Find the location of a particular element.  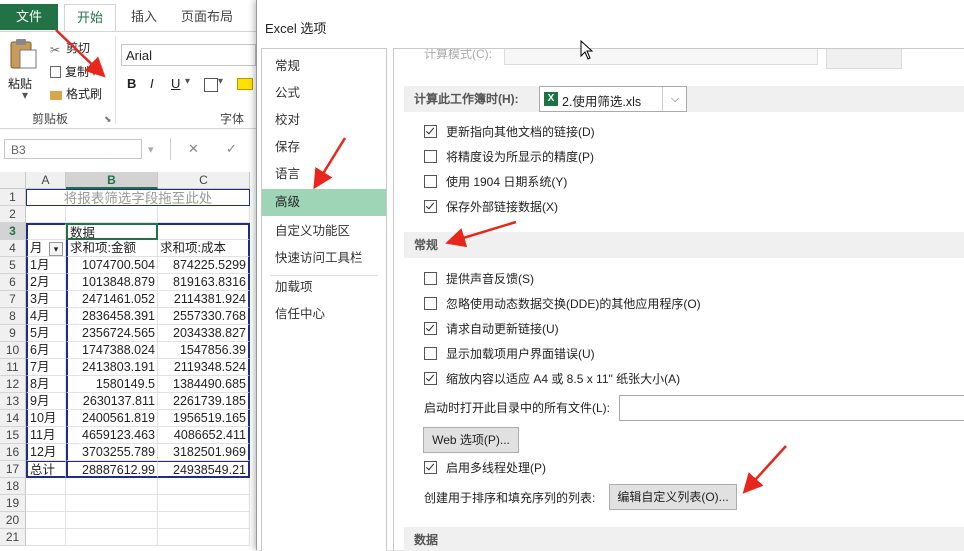

row-header: 13 is located at coordinates (13, 401).